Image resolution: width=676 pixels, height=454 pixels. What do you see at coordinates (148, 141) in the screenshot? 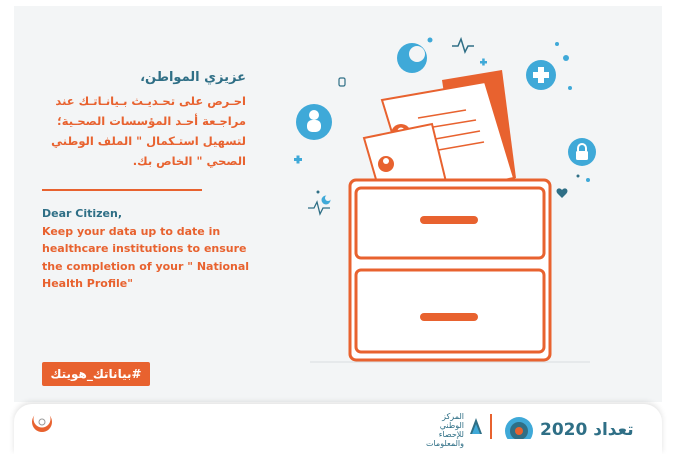
I see `arabic-line: لتسهيل استـكمال " الملف الوطني` at bounding box center [148, 141].